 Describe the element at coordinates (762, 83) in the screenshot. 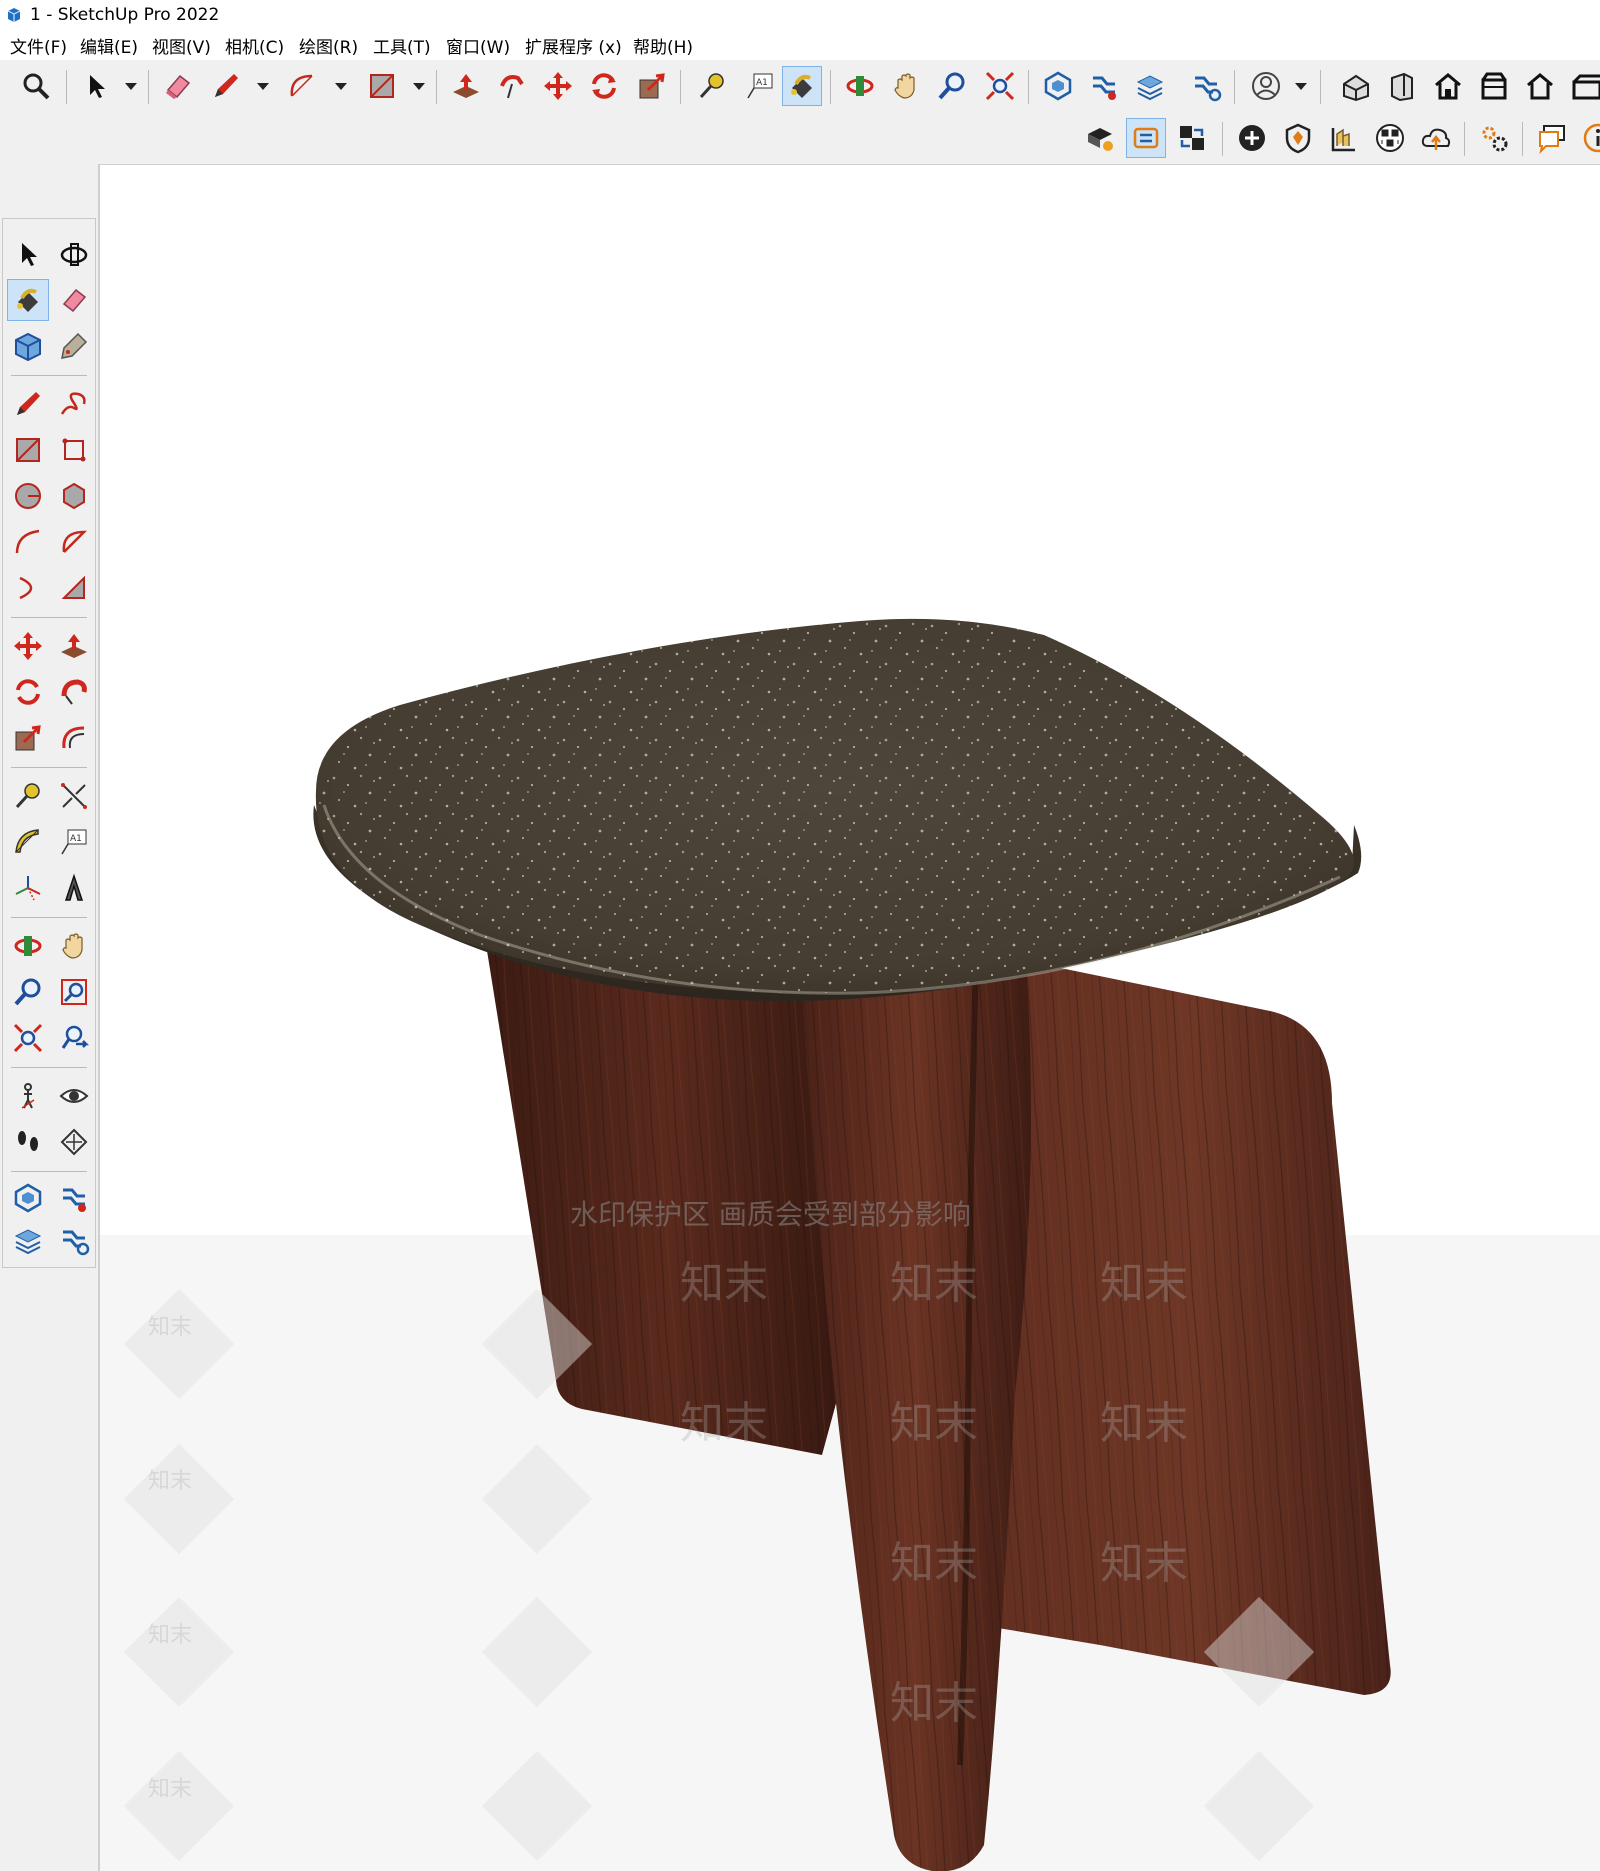

I see `svg-text: A1` at that location.